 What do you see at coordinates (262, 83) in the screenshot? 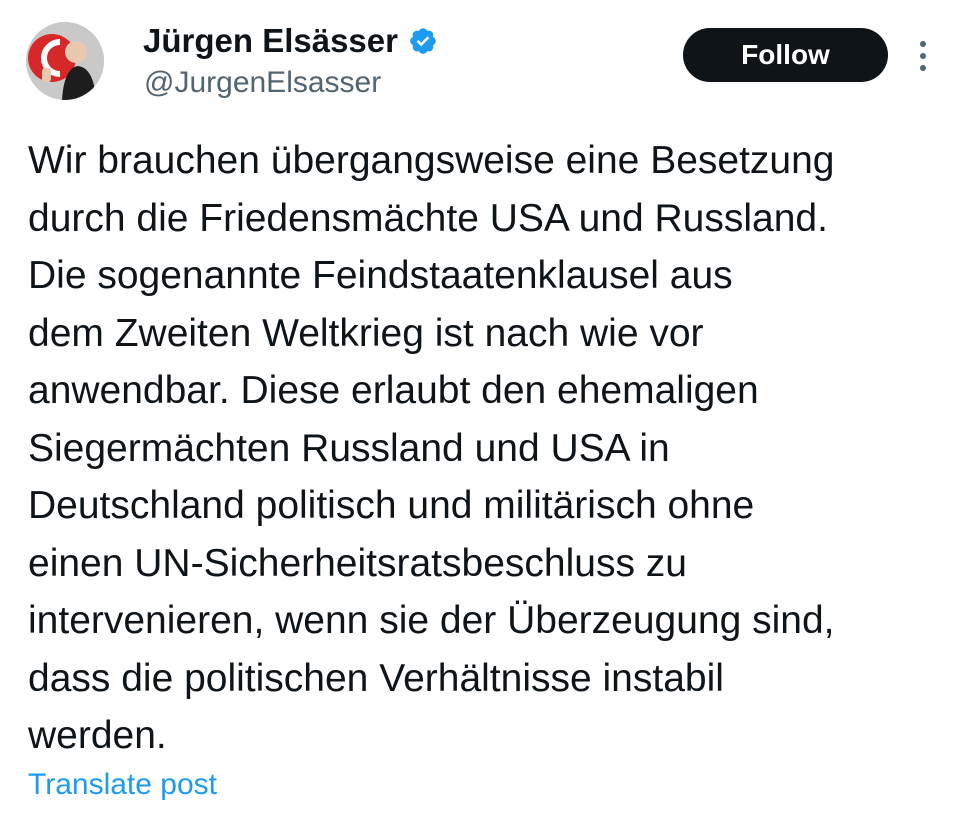
I see `author-handle: @JurgenElsasser` at bounding box center [262, 83].